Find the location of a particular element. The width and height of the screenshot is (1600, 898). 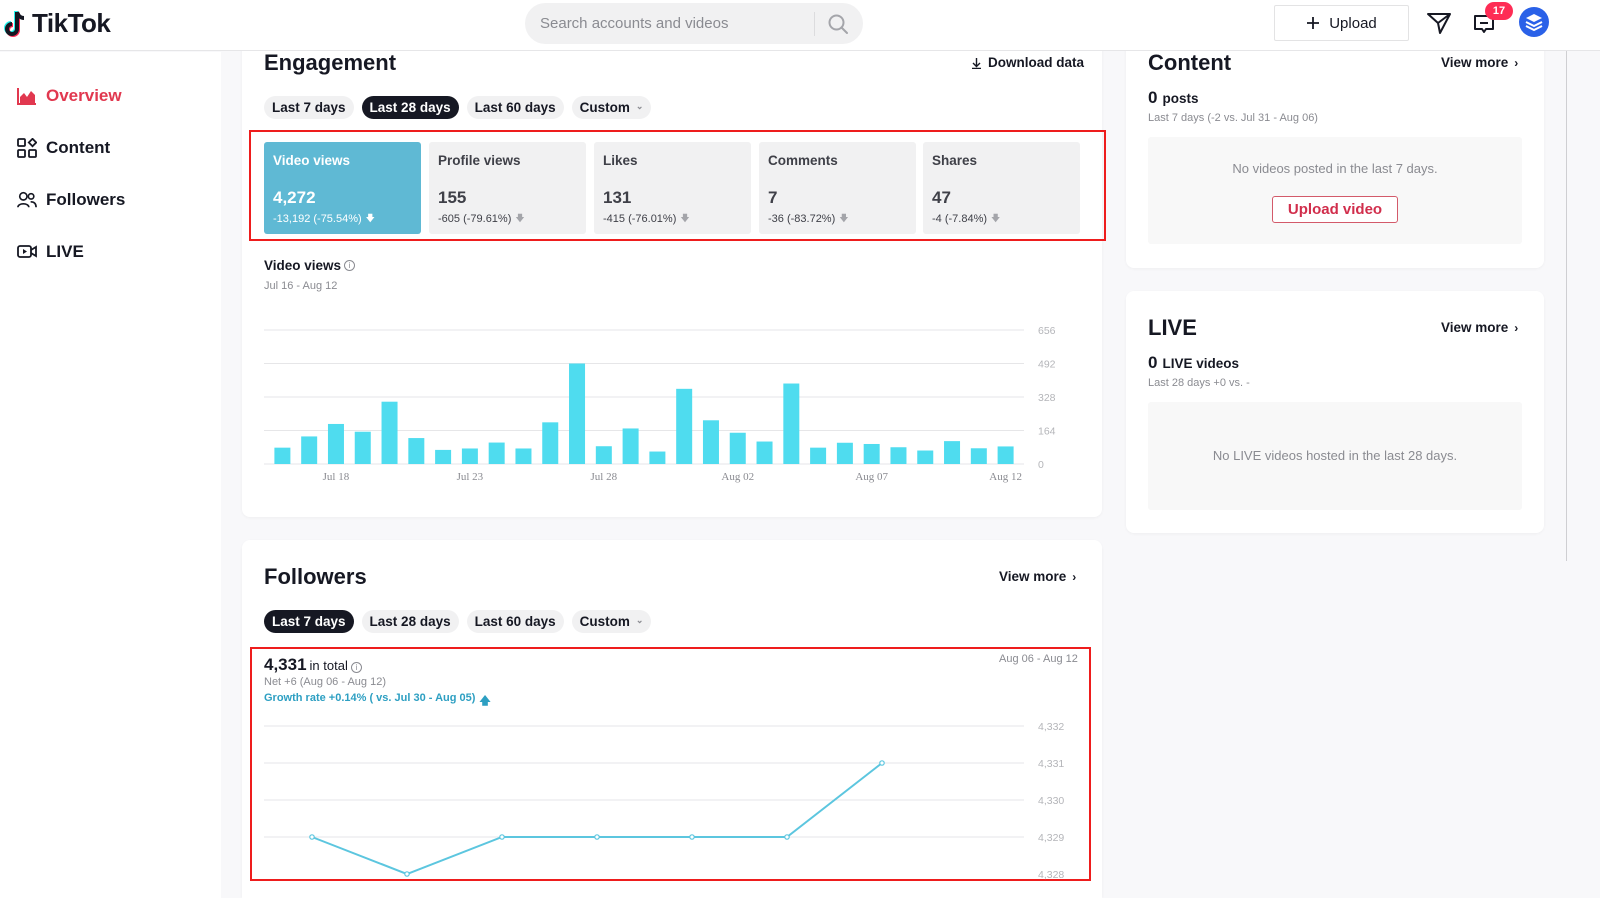

metric-likes: Likes 131 -415 (-76.01%) 🡇 is located at coordinates (672, 188).